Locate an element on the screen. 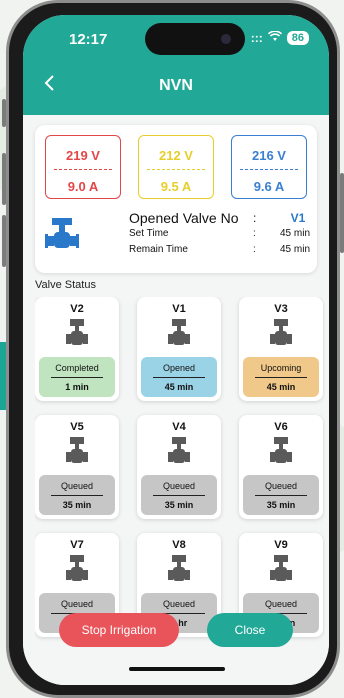  section-title: Valve Status is located at coordinates (65, 285).